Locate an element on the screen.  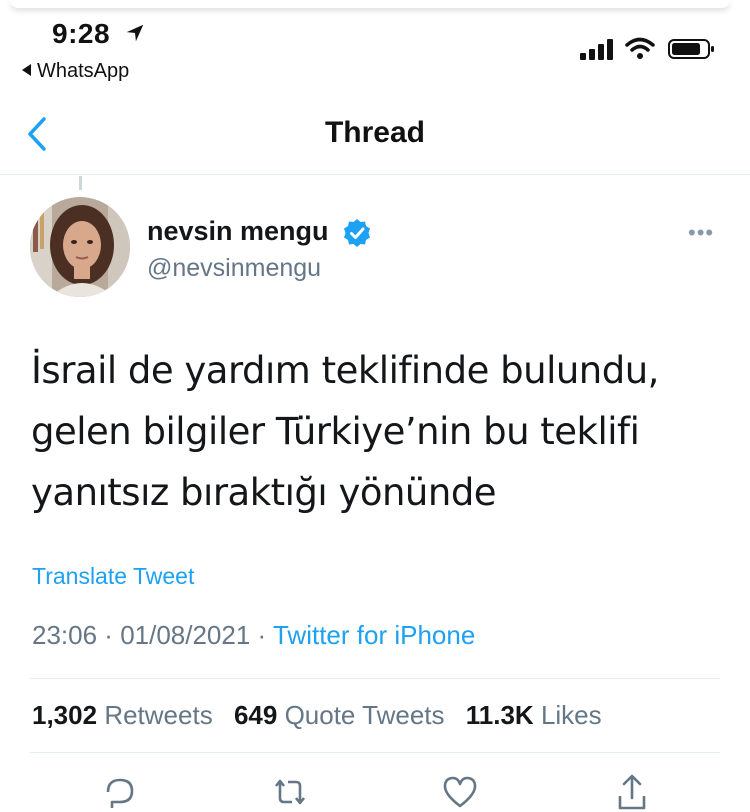
likes-label: Likes is located at coordinates (571, 715).